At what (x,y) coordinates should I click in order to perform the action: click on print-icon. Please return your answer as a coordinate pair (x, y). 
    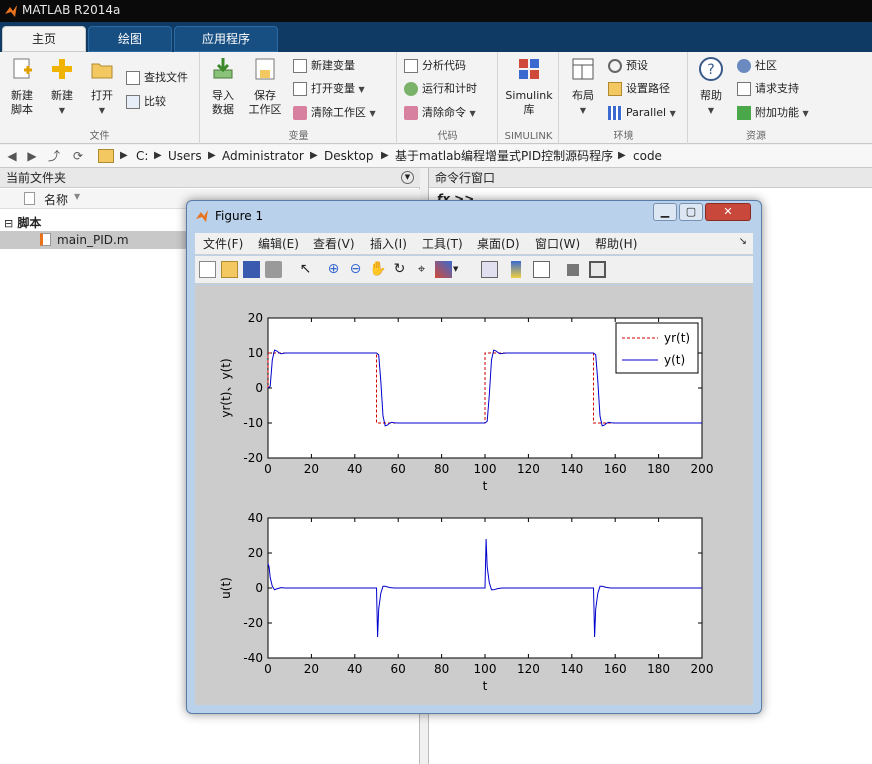
    Looking at the image, I should click on (273, 269).